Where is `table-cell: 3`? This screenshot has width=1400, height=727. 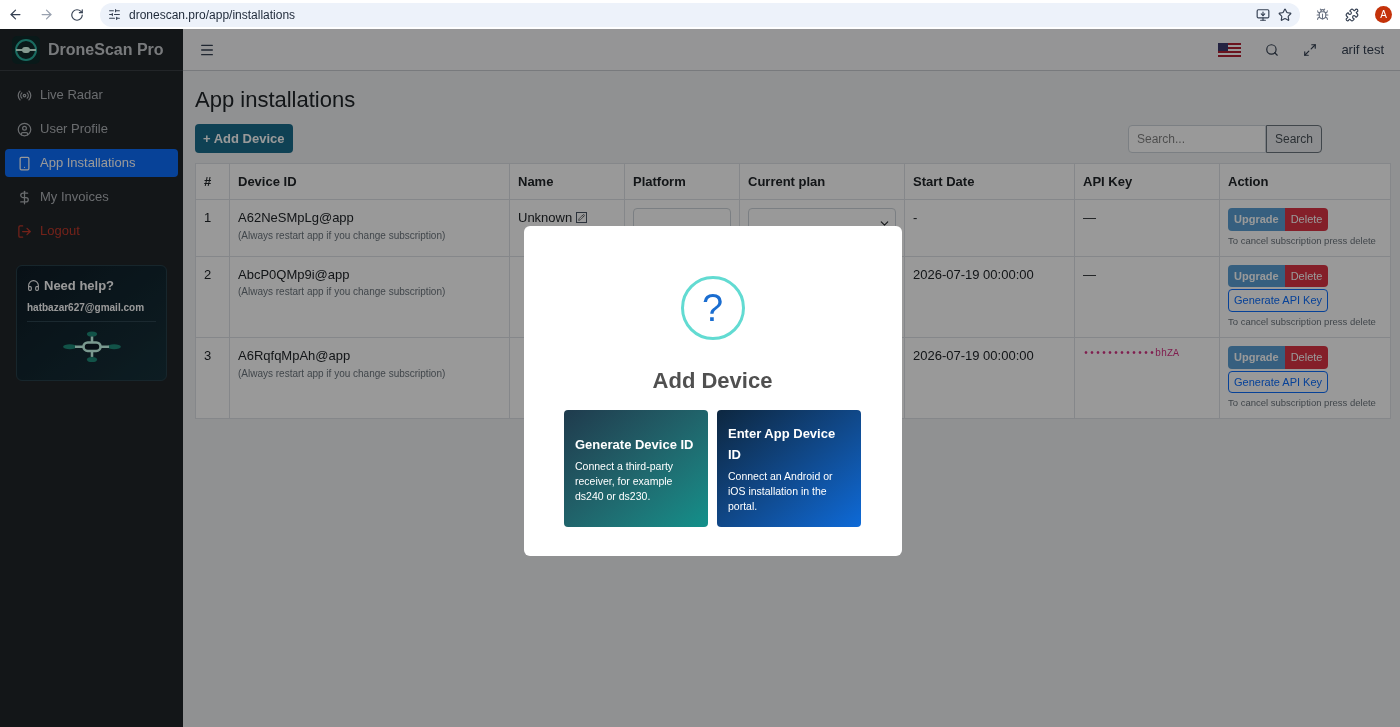 table-cell: 3 is located at coordinates (212, 378).